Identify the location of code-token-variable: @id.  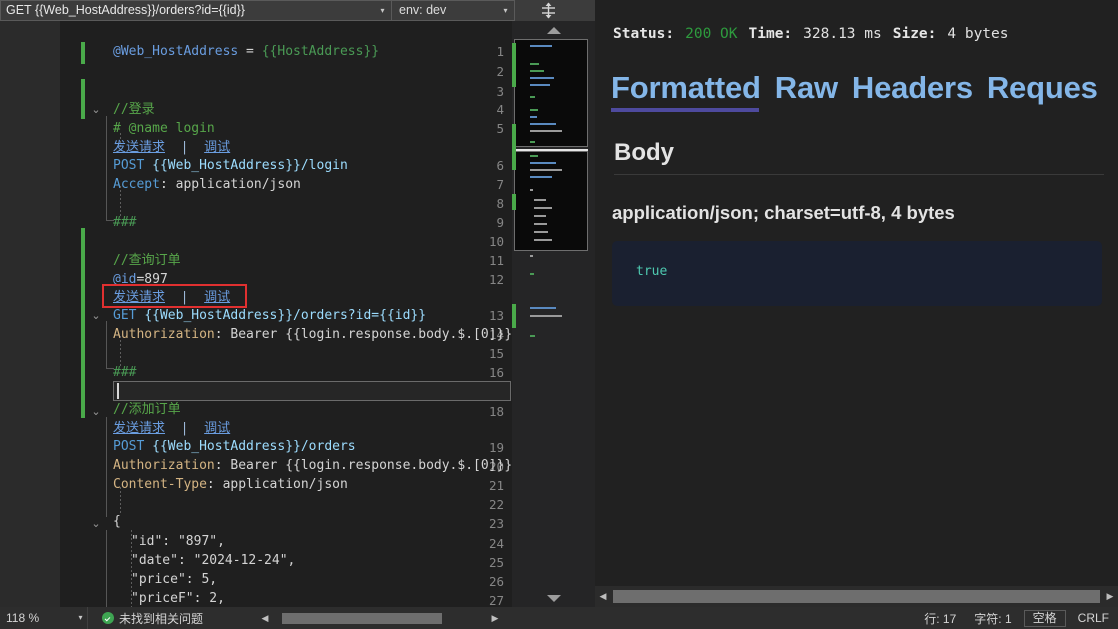
(125, 279).